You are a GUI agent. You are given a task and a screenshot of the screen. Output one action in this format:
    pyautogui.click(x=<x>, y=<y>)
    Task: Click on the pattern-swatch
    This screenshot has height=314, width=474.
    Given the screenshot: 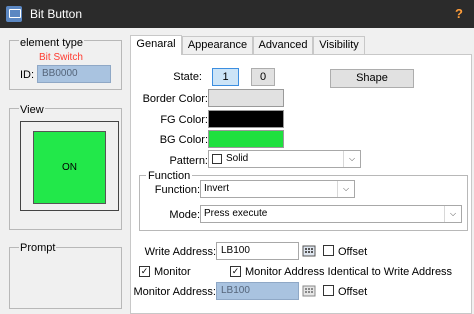 What is the action you would take?
    pyautogui.click(x=217, y=159)
    